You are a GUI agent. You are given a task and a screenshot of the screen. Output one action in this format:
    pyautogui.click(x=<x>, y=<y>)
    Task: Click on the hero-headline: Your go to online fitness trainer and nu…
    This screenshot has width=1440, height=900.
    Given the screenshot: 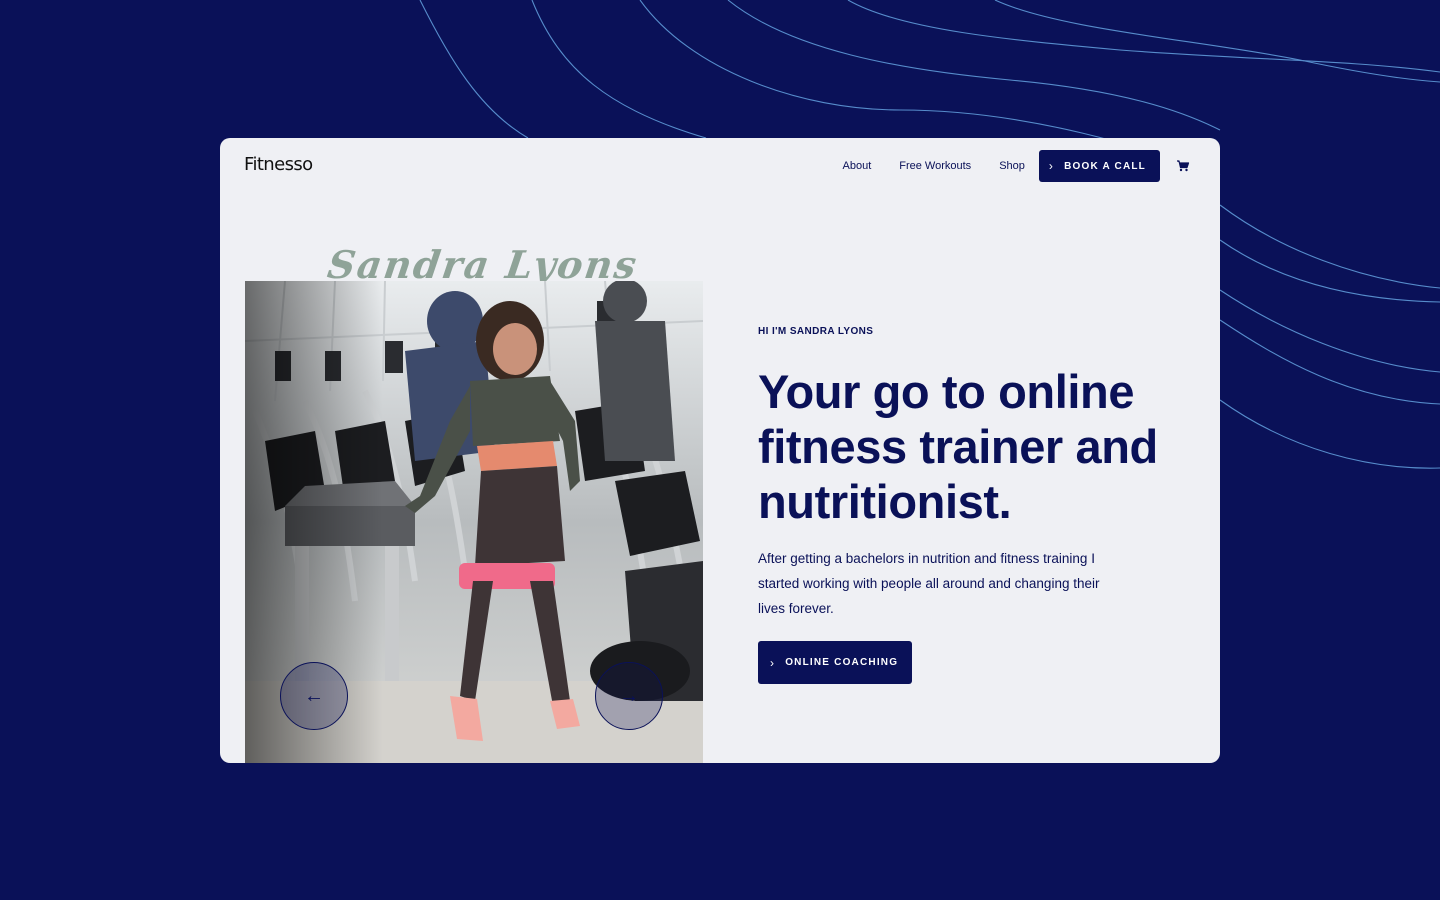 What is the action you would take?
    pyautogui.click(x=958, y=446)
    